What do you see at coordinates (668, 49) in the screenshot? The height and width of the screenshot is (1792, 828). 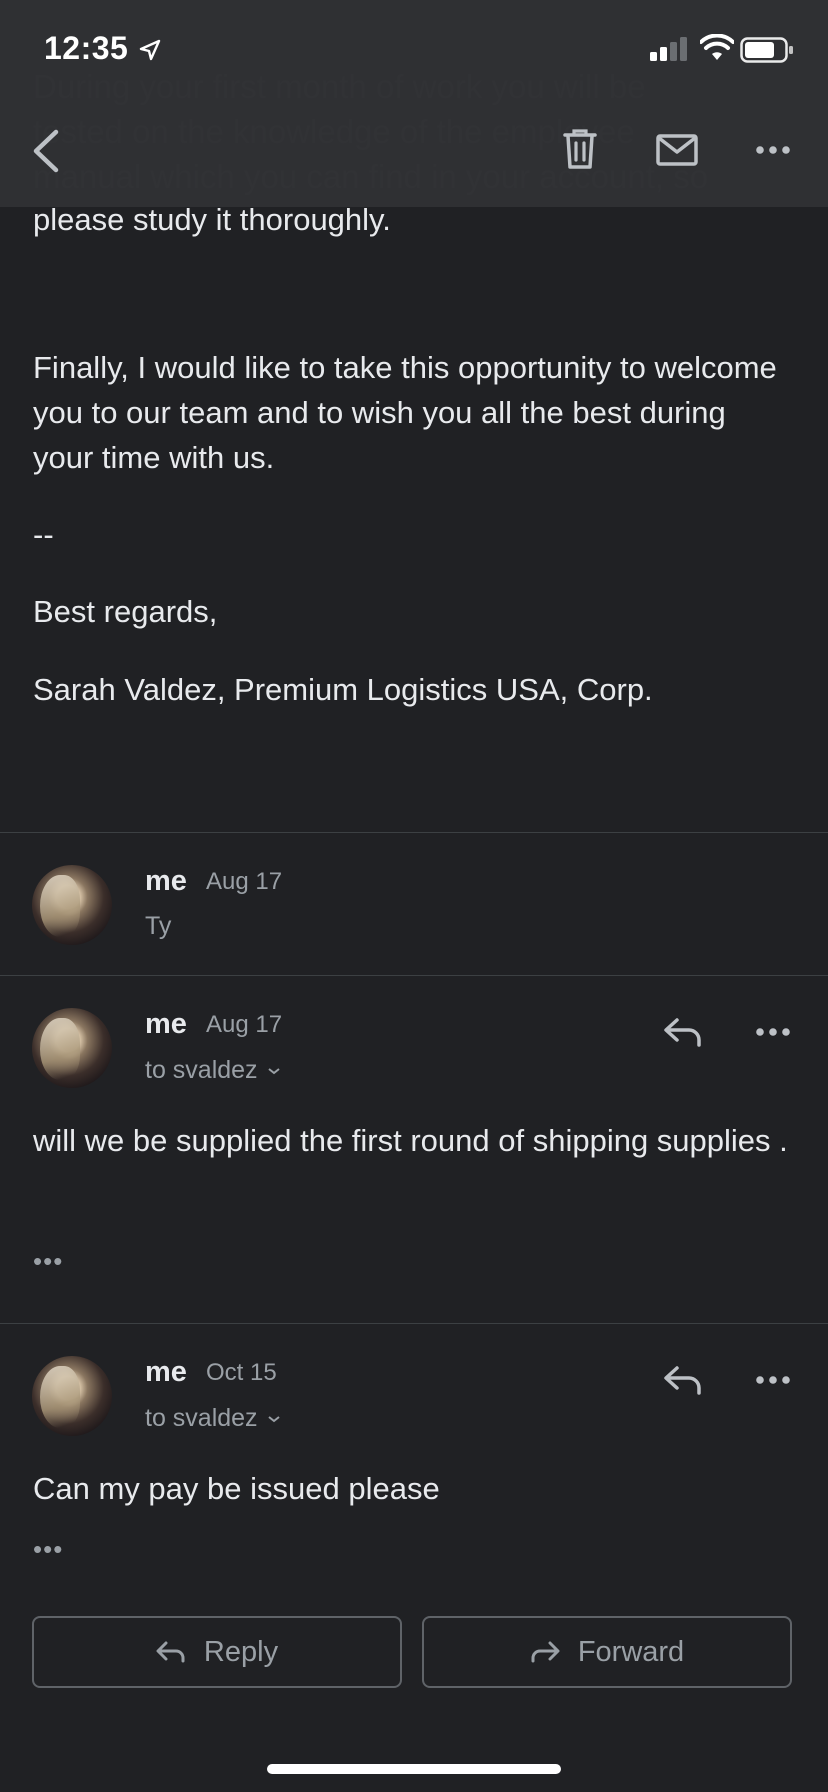 I see `cellular-signal-icon` at bounding box center [668, 49].